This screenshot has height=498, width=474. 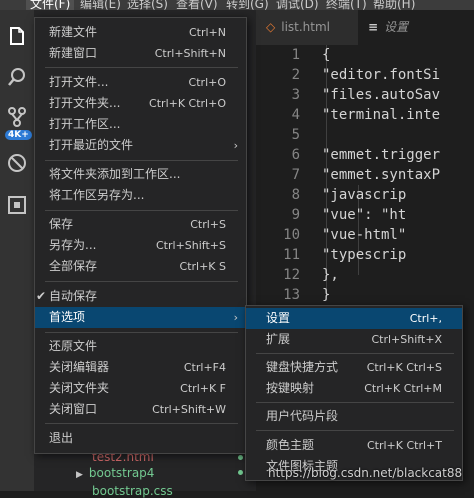 What do you see at coordinates (295, 135) in the screenshot?
I see `code-line: 5` at bounding box center [295, 135].